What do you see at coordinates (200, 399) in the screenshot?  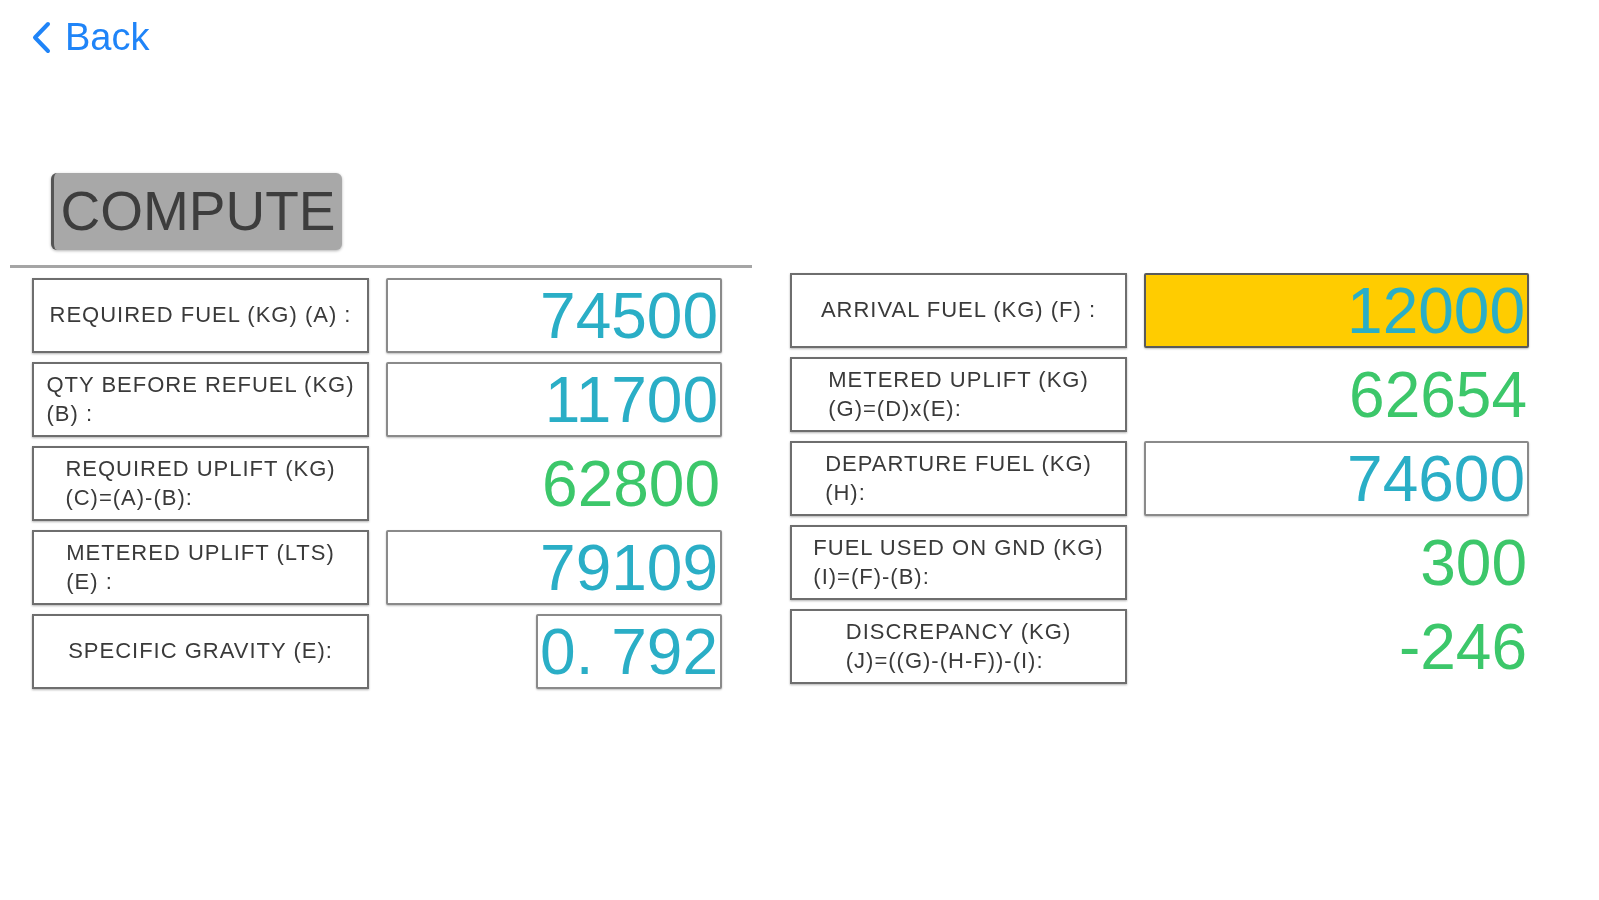 I see `field-label: QTY BEFORE REFUEL (KG) (B) :` at bounding box center [200, 399].